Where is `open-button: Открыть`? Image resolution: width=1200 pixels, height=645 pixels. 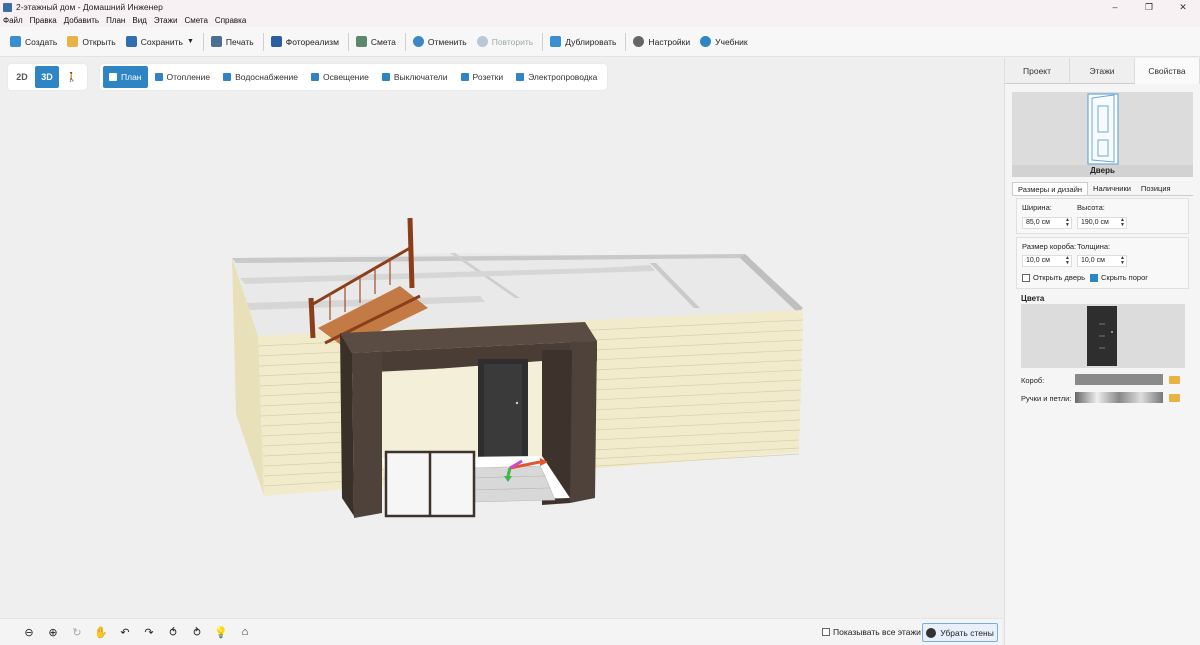
open-button: Открыть is located at coordinates (91, 42).